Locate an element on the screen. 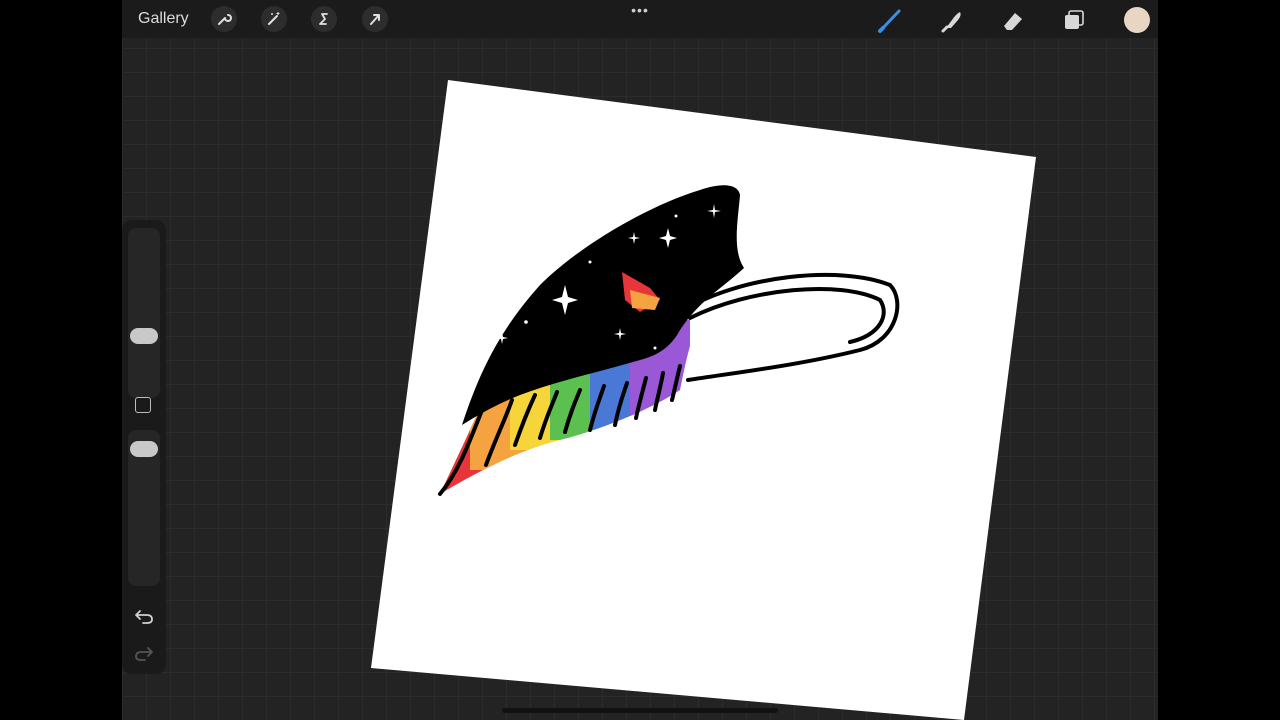  modify-square-icon is located at coordinates (143, 405).